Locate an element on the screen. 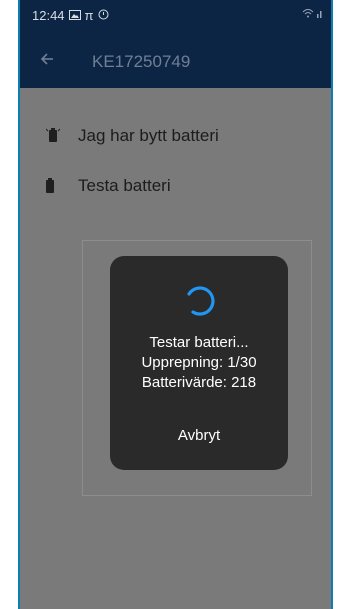  wifi-icon is located at coordinates (309, 15).